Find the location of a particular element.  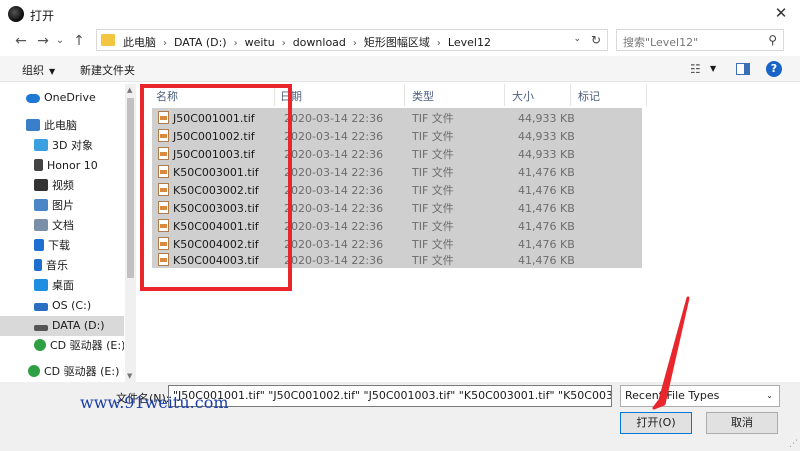

organize-button: 组织 ▼ is located at coordinates (38, 70).